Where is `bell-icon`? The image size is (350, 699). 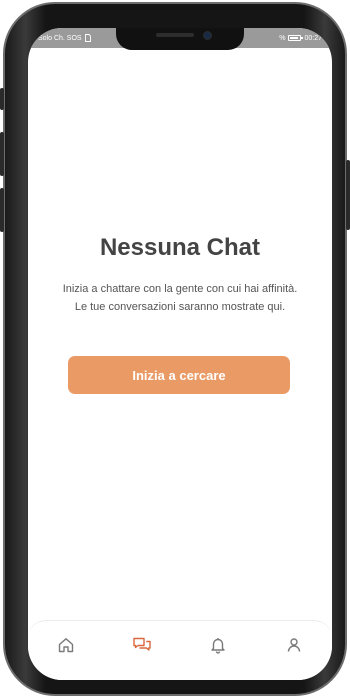
bell-icon is located at coordinates (218, 646).